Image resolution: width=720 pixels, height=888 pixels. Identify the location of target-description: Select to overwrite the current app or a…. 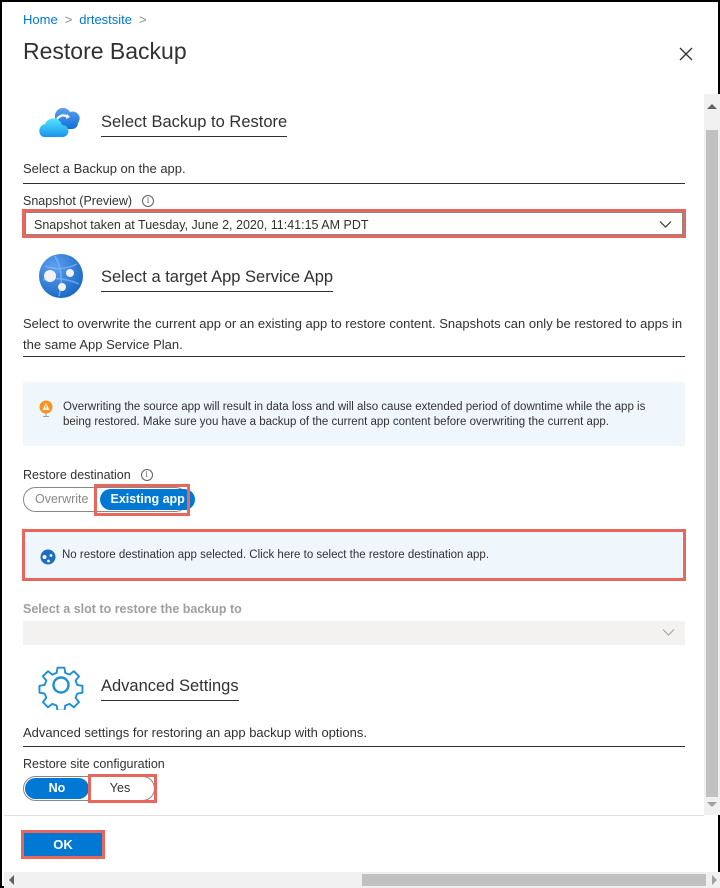
(353, 334).